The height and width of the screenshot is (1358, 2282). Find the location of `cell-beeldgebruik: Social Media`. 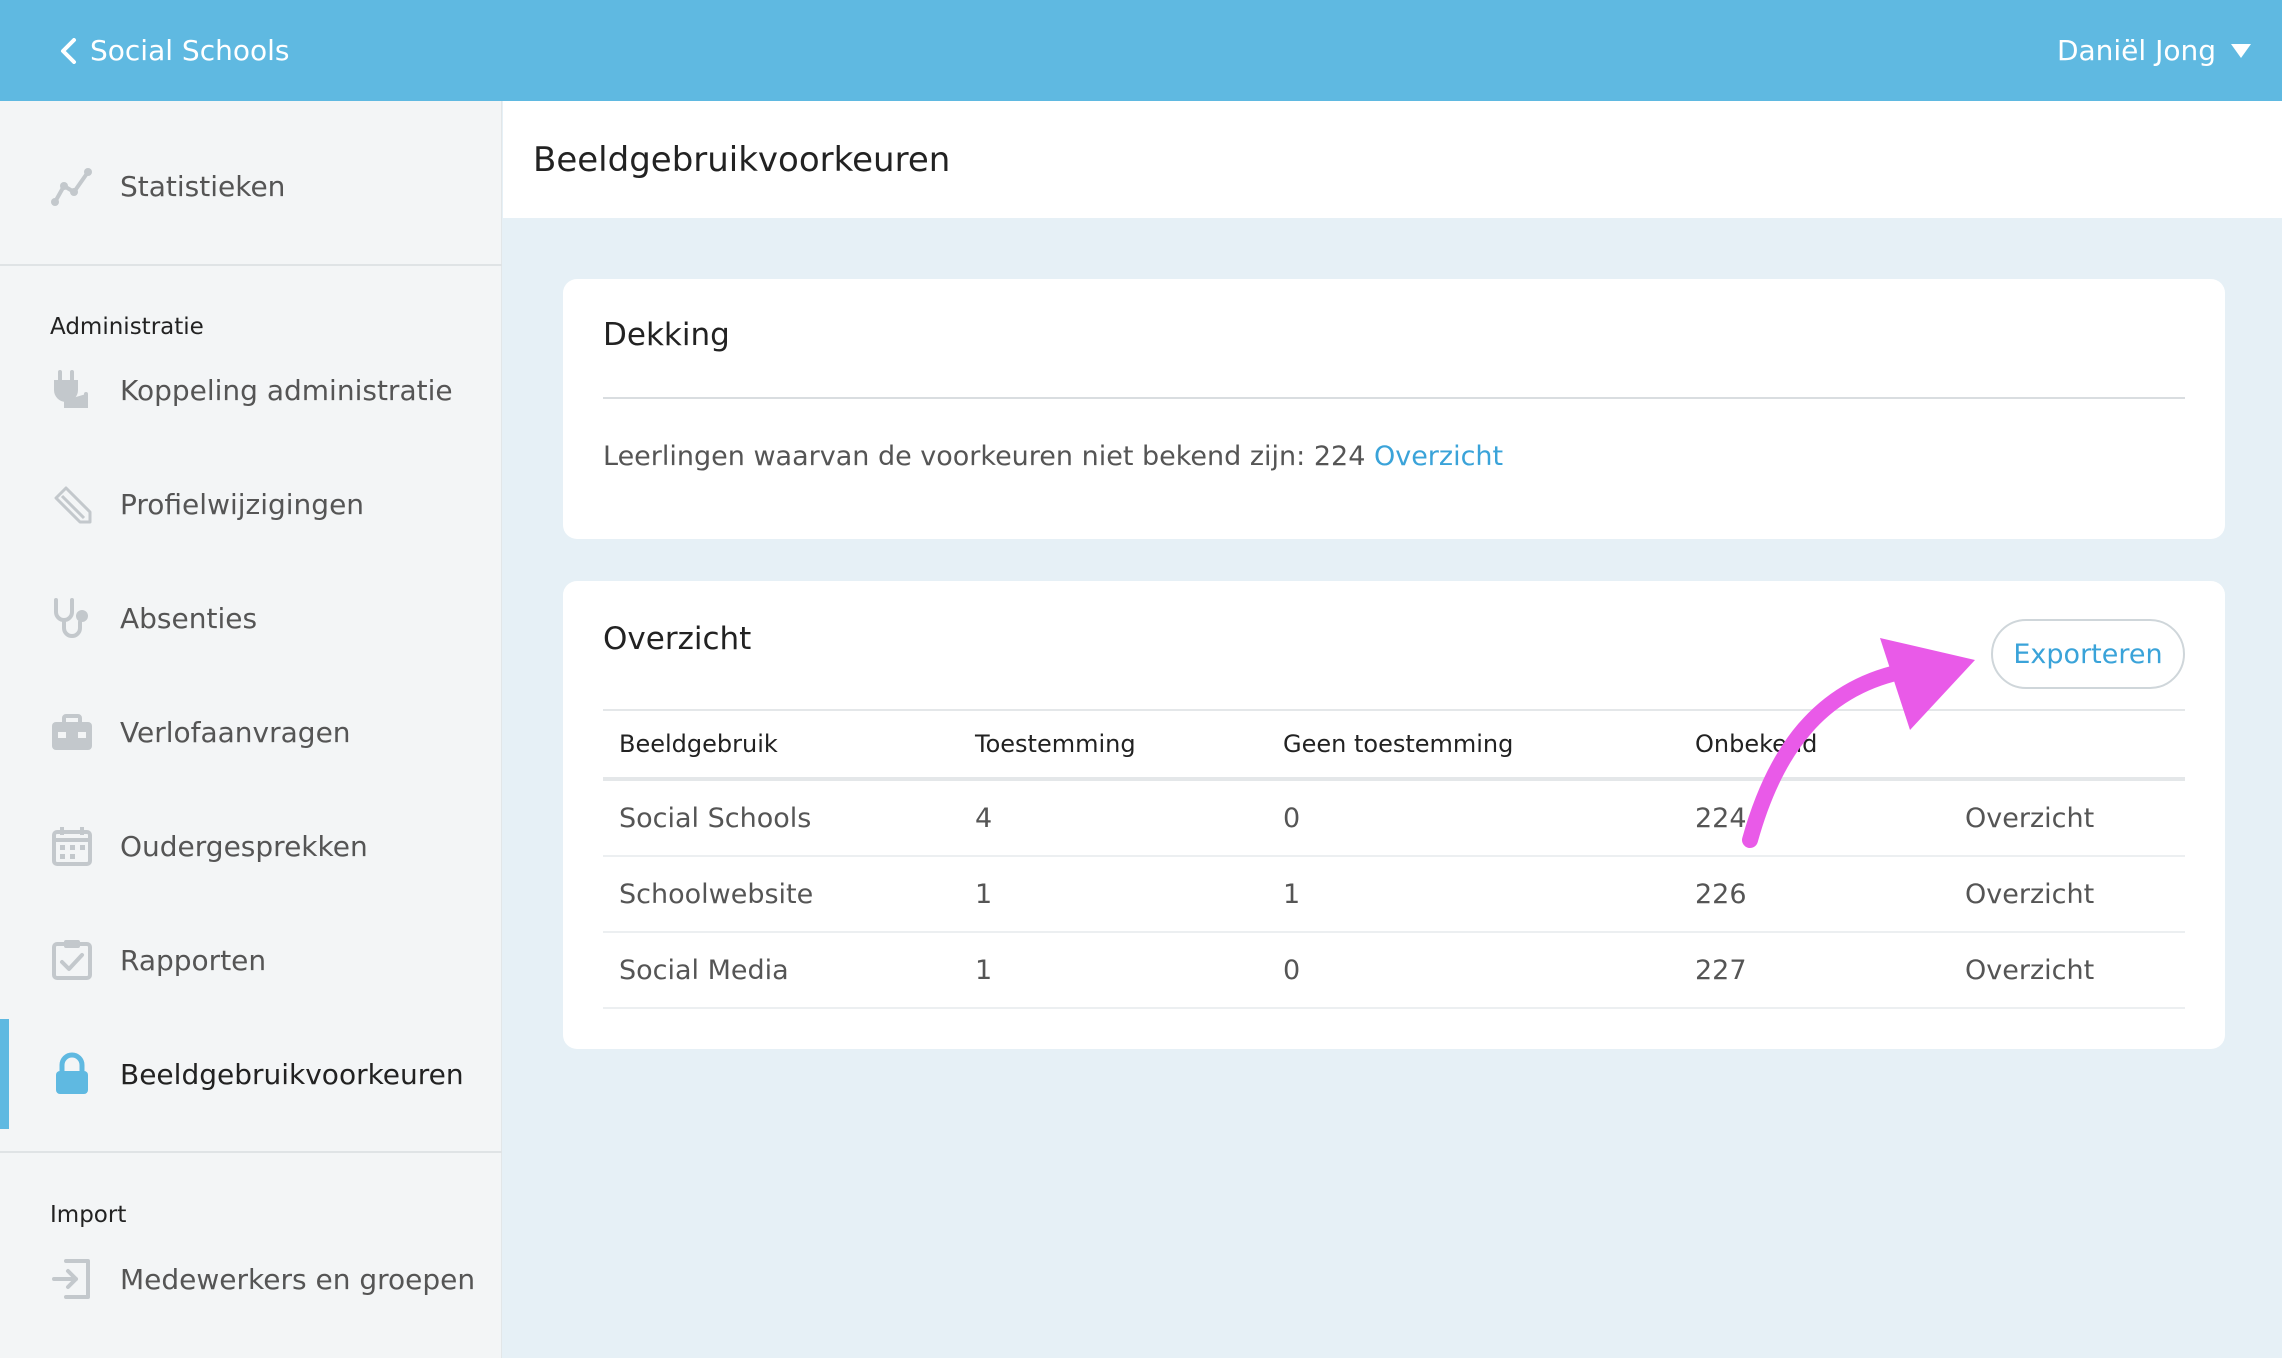

cell-beeldgebruik: Social Media is located at coordinates (704, 970).